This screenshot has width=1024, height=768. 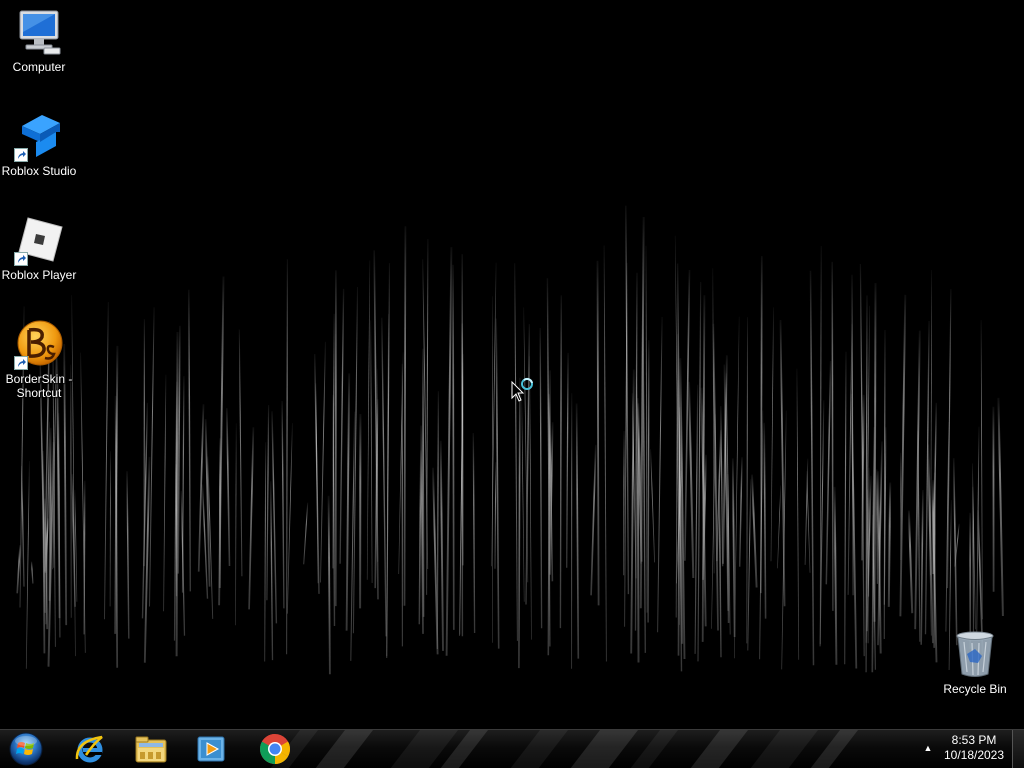 I want to click on desktop-icon-label: Computer, so click(x=39, y=67).